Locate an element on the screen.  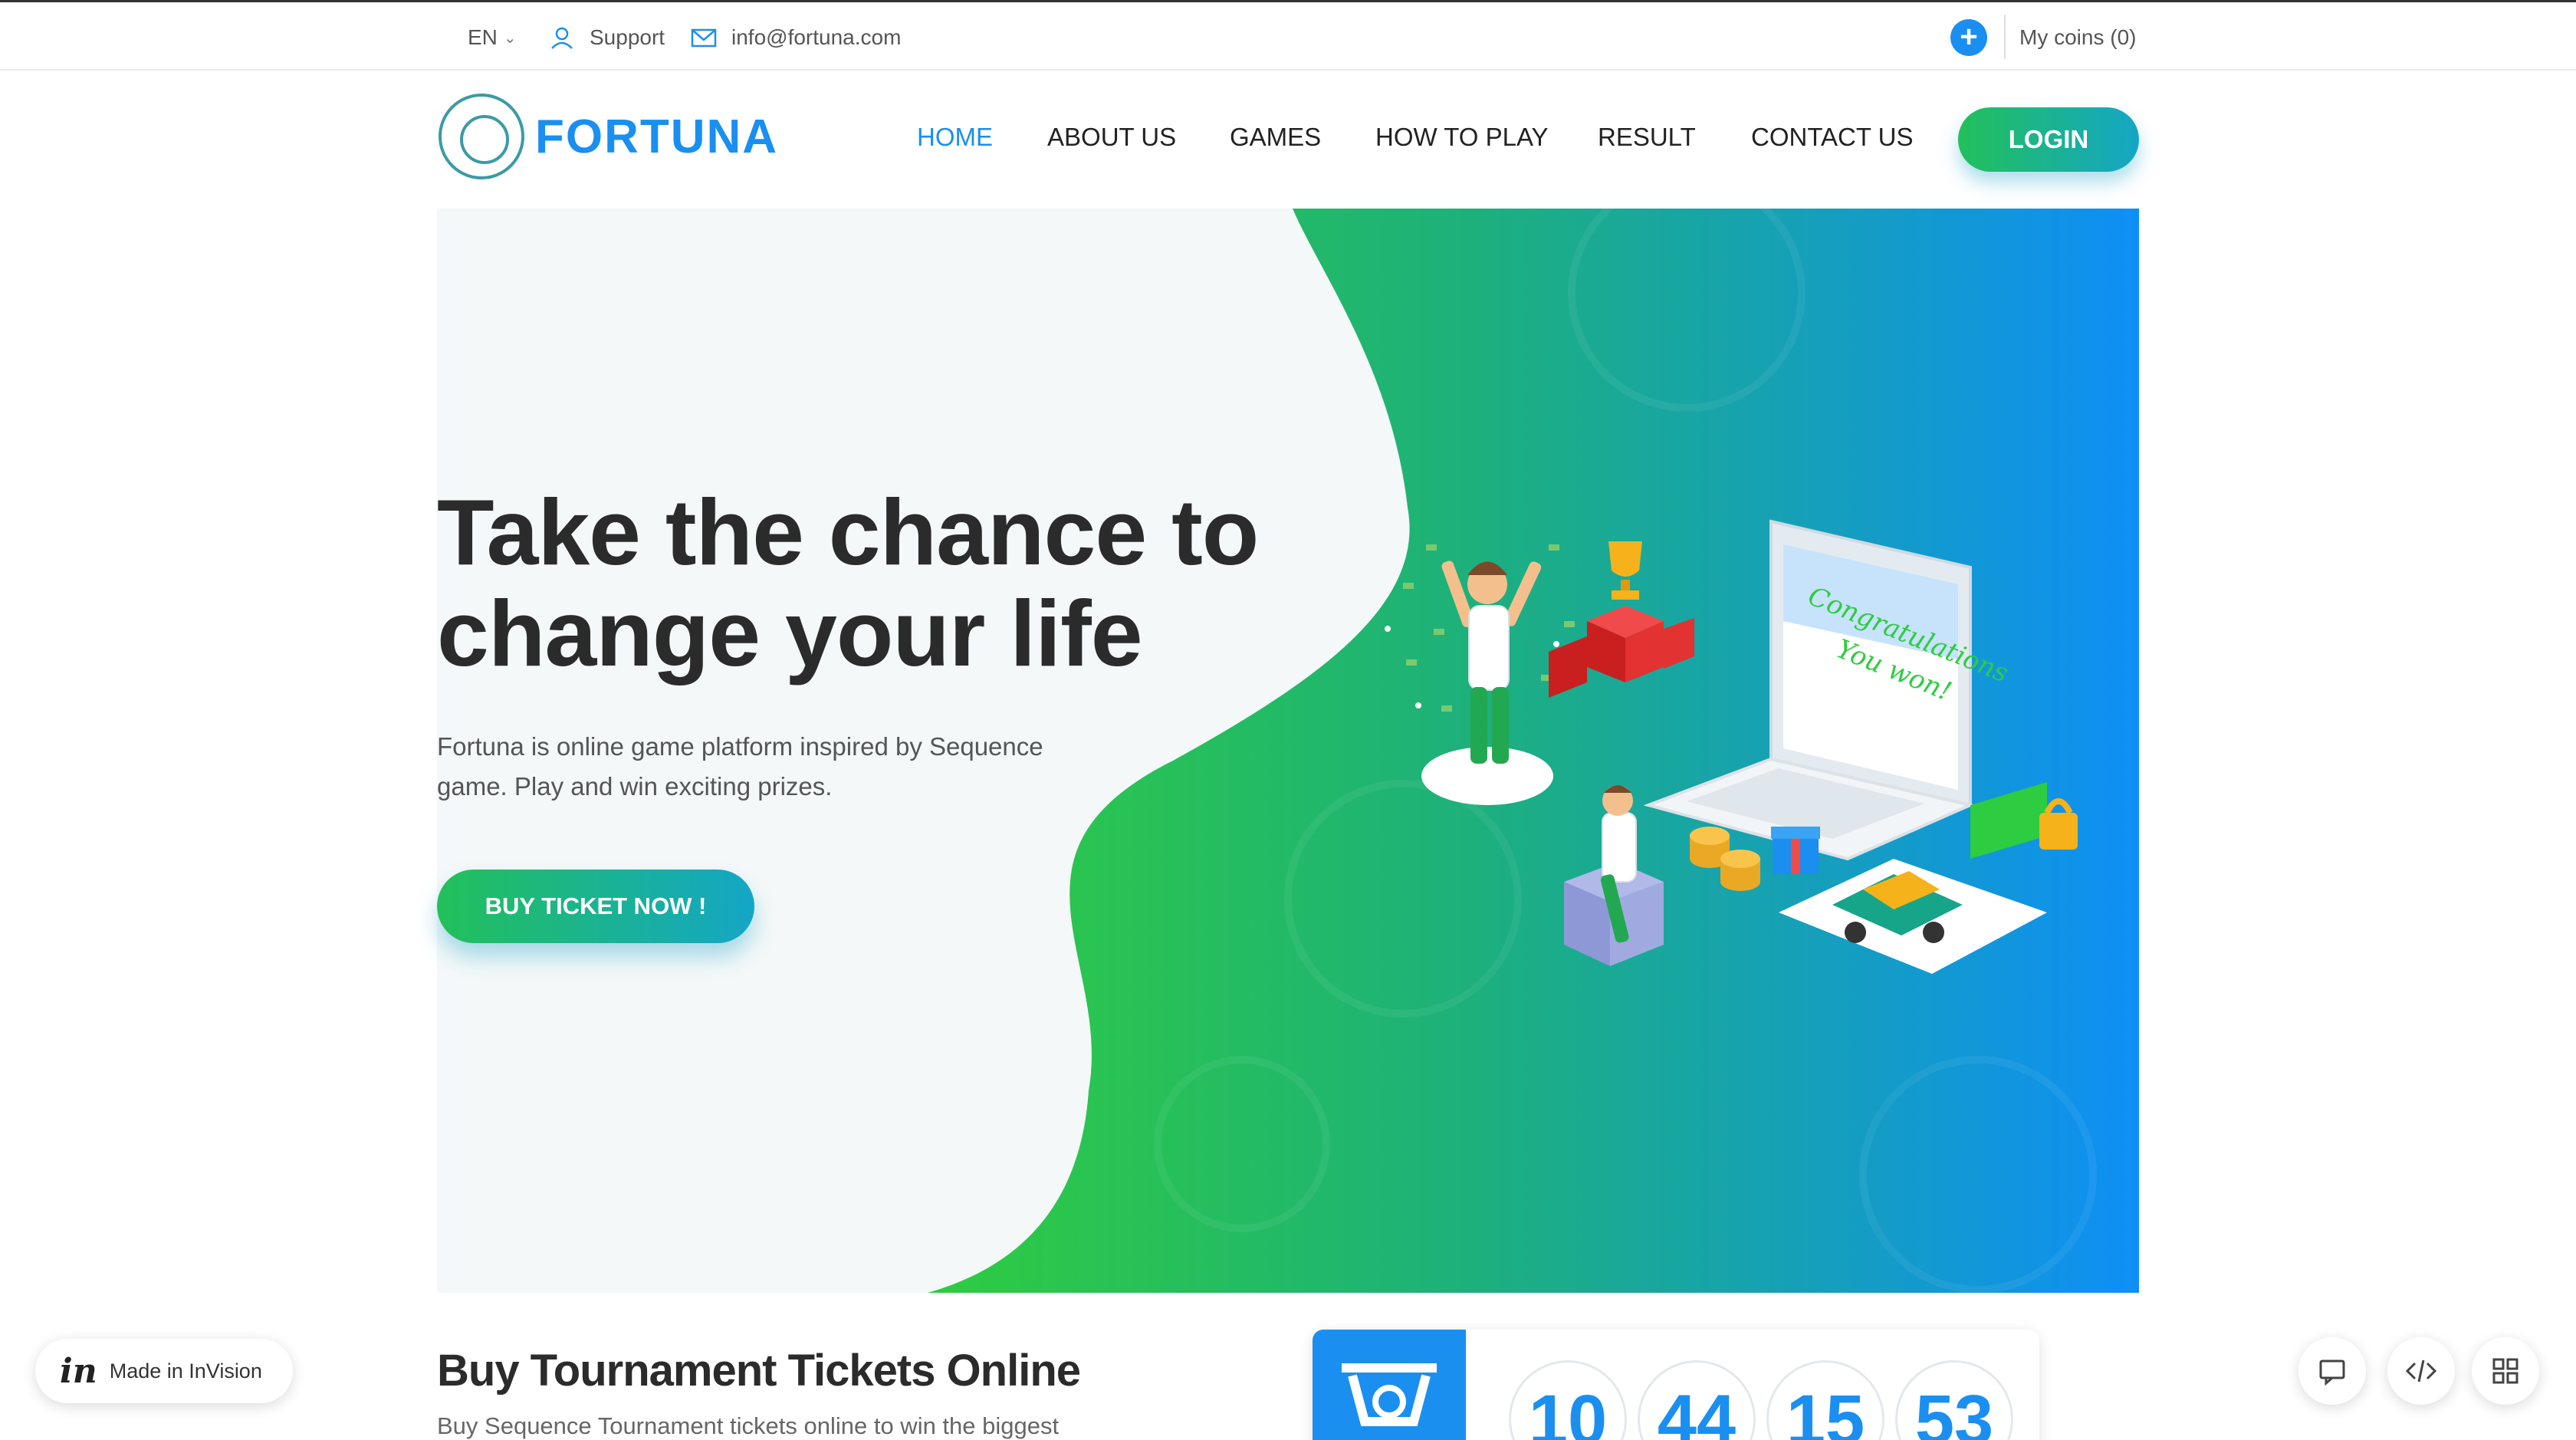
inspect-code-button is located at coordinates (2421, 1371).